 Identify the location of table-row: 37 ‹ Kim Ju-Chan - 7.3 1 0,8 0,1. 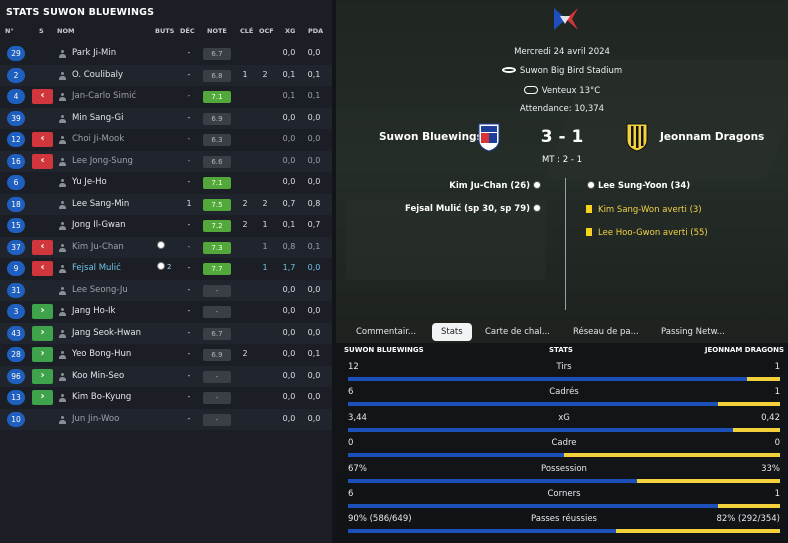
(166, 247).